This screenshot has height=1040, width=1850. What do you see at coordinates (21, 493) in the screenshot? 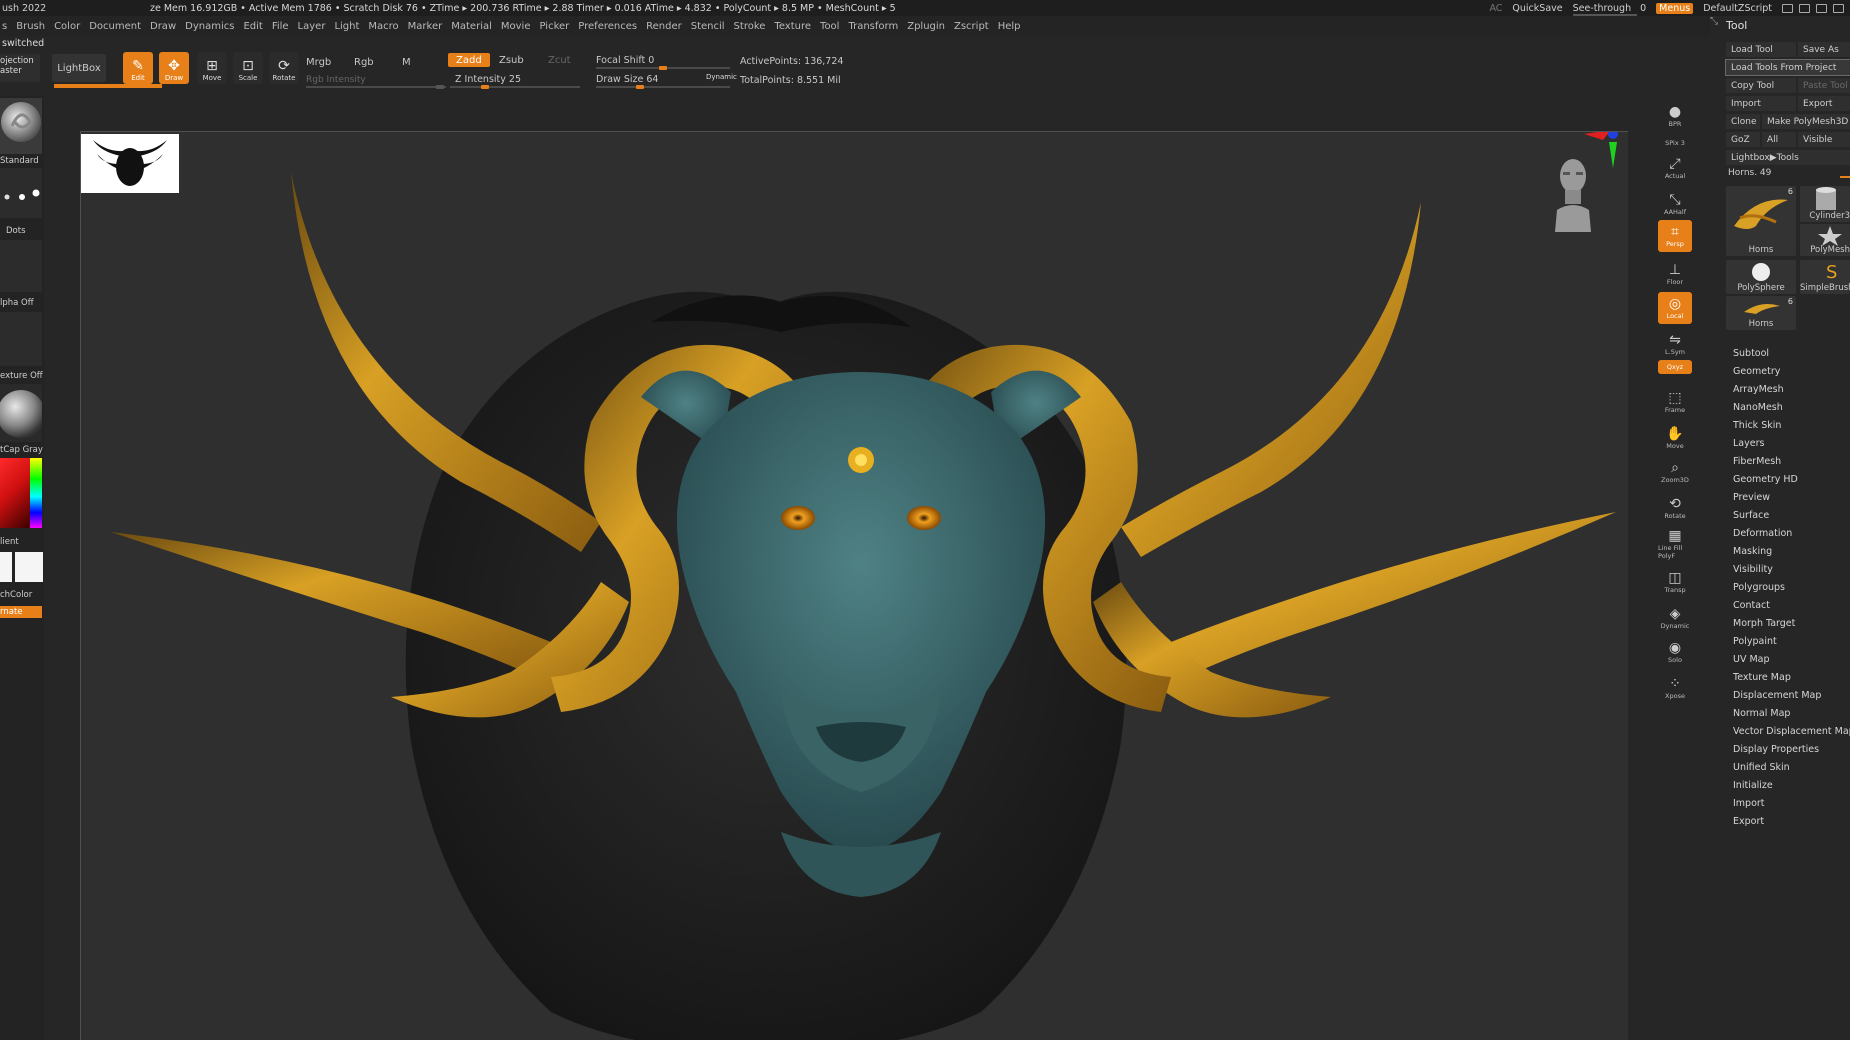
I see `color-picker` at bounding box center [21, 493].